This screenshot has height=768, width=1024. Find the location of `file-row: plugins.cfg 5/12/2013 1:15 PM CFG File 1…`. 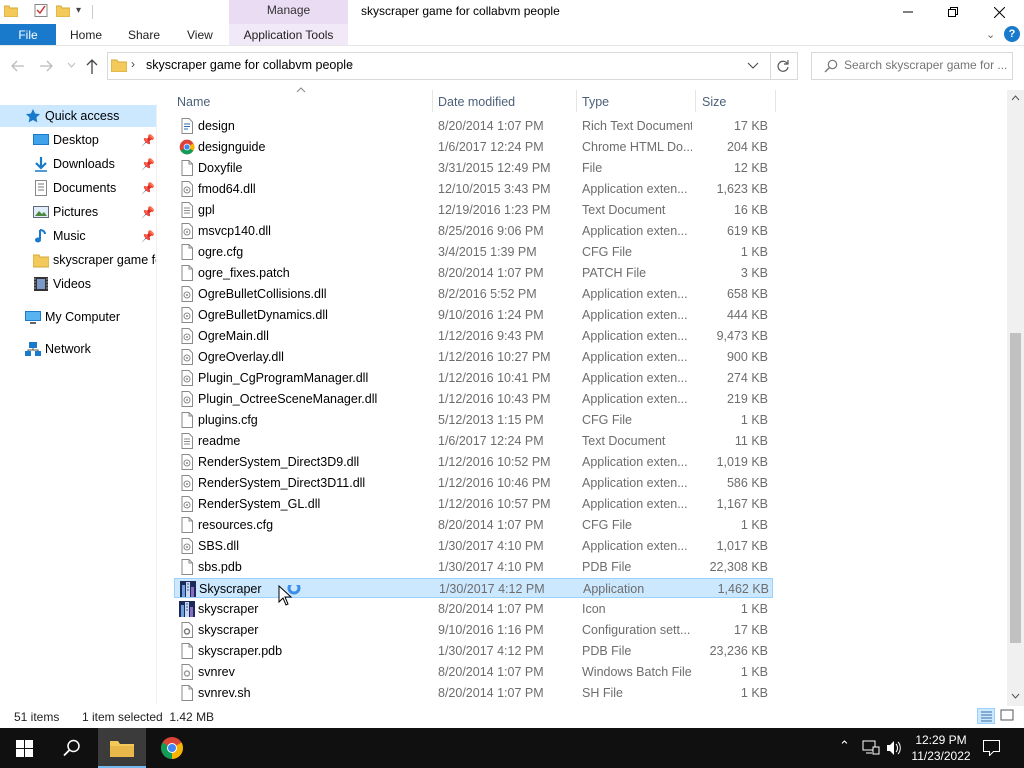

file-row: plugins.cfg 5/12/2013 1:15 PM CFG File 1… is located at coordinates (473, 420).